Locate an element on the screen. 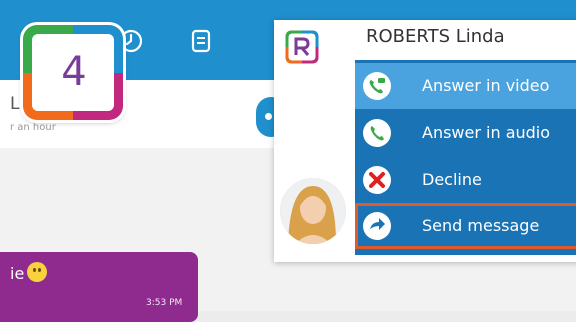 This screenshot has width=576, height=322. arrow-reply-icon is located at coordinates (377, 226).